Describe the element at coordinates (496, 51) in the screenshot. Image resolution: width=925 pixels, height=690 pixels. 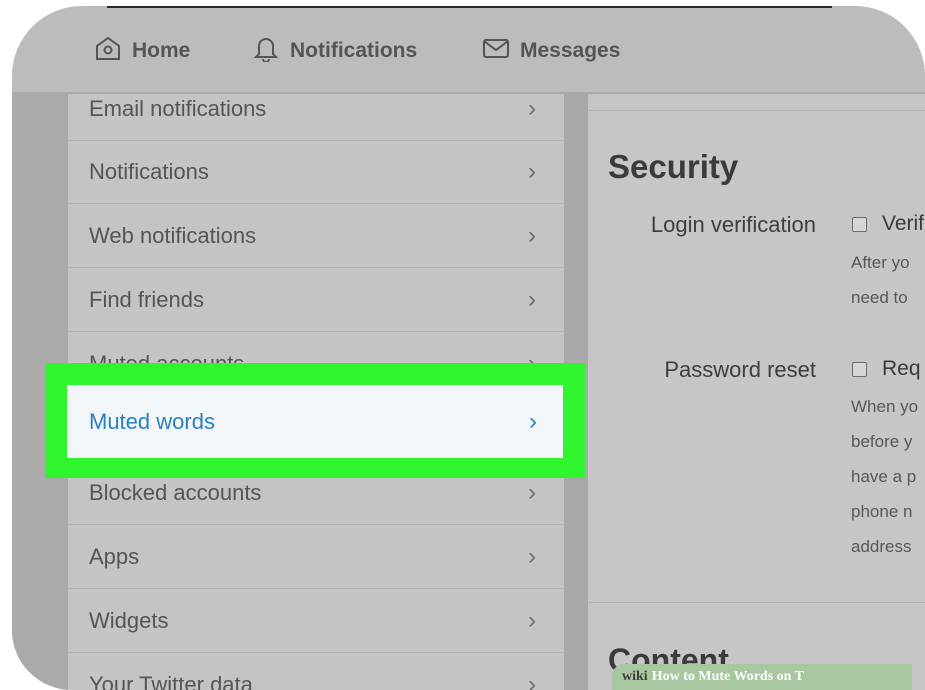
I see `envelope-icon` at that location.